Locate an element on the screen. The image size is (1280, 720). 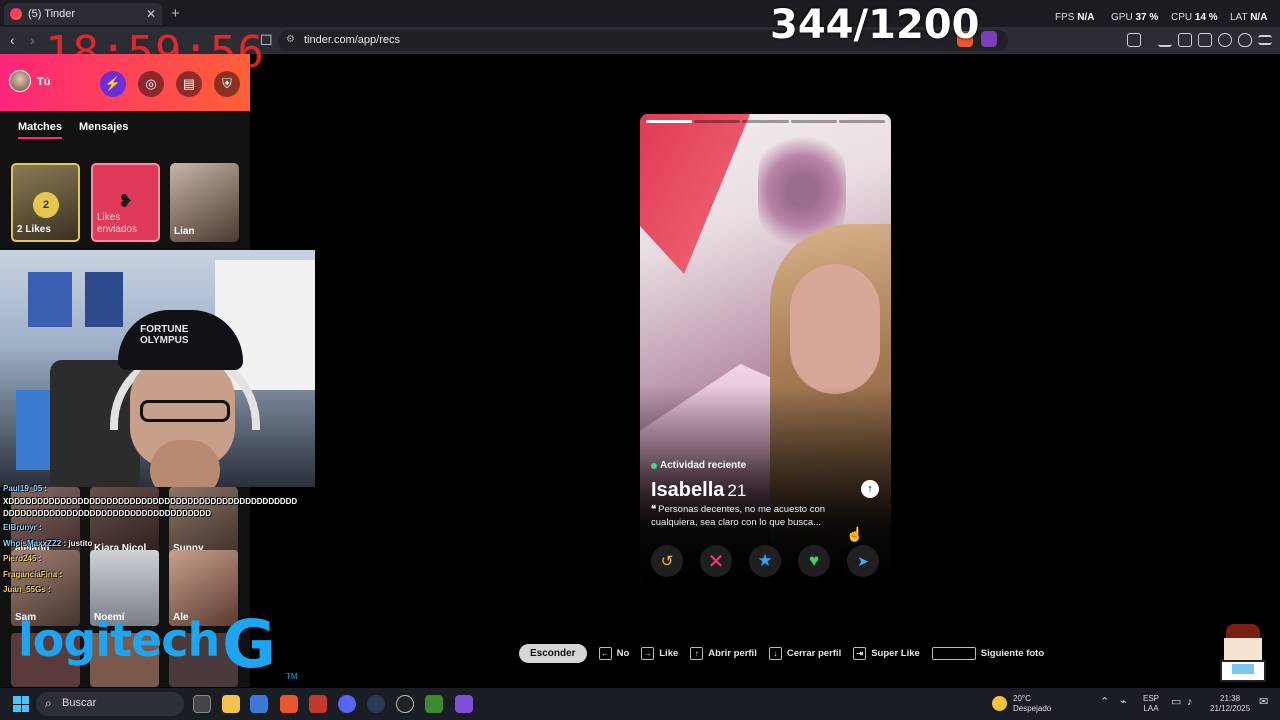
chat-line: ElBrunyr : is located at coordinates (22, 527).